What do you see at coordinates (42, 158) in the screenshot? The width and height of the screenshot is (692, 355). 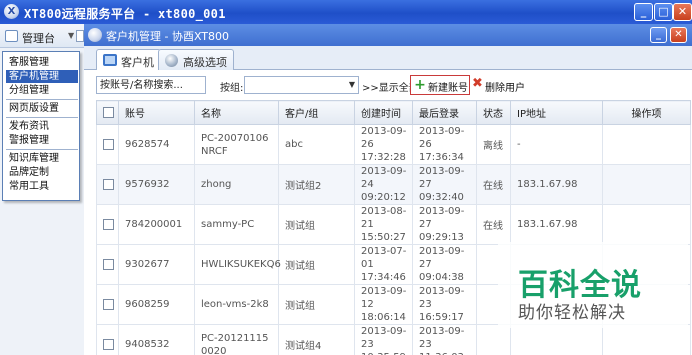 I see `menu-item-knowledge-base: 知识库管理` at bounding box center [42, 158].